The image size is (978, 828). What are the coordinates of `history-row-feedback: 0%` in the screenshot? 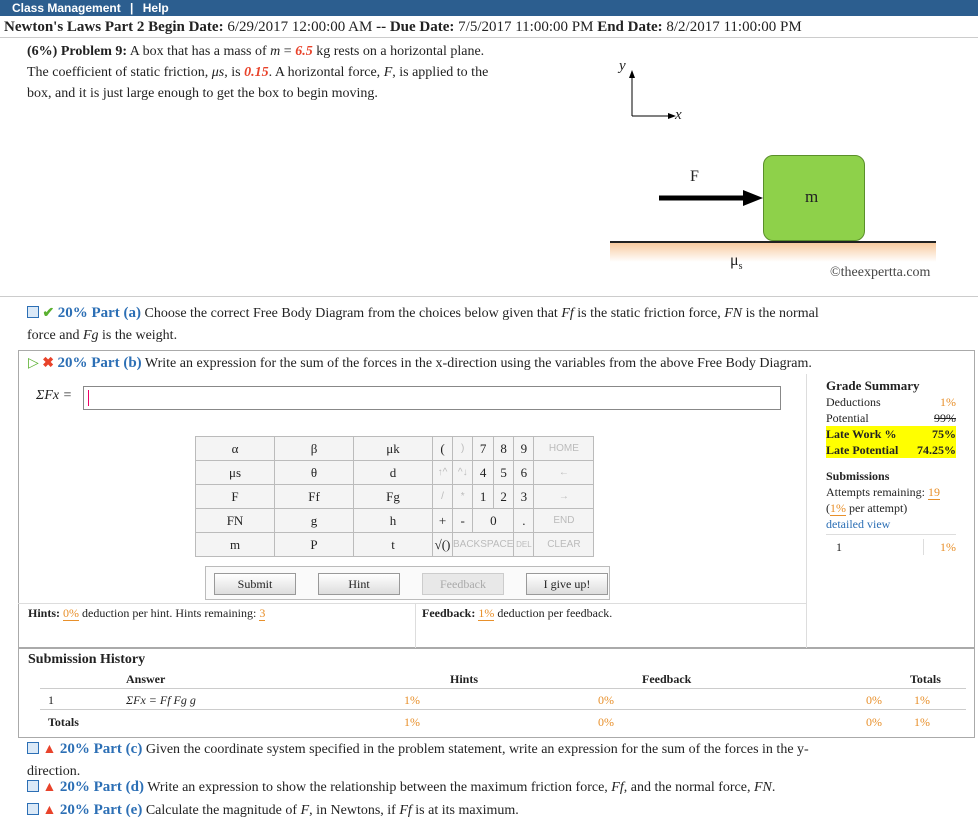 It's located at (874, 700).